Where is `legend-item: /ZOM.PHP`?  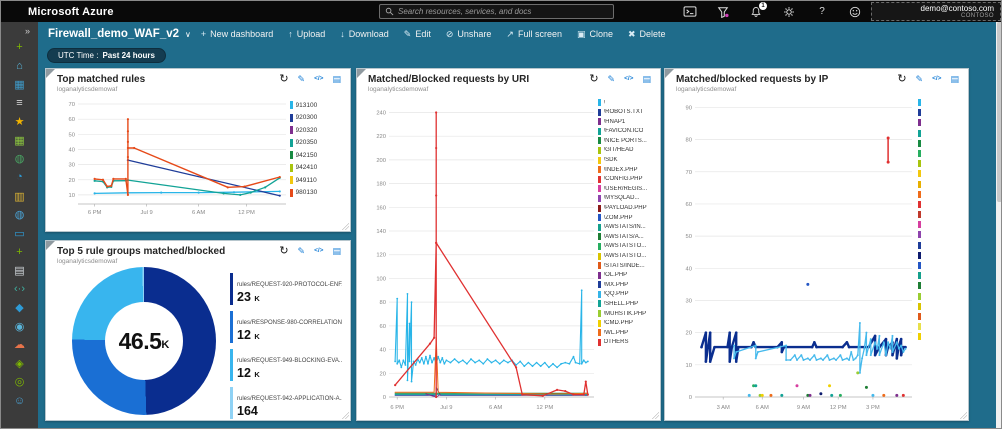 legend-item: /ZOM.PHP is located at coordinates (626, 218).